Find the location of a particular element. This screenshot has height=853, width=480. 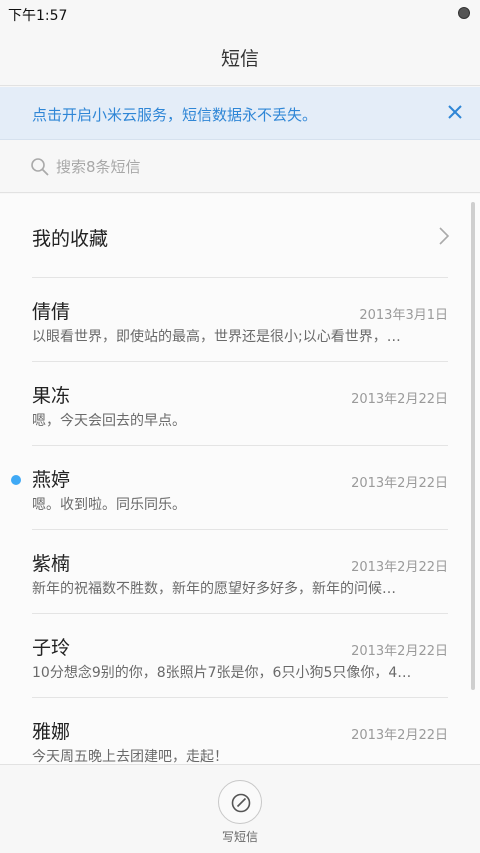

close-icon is located at coordinates (455, 112).